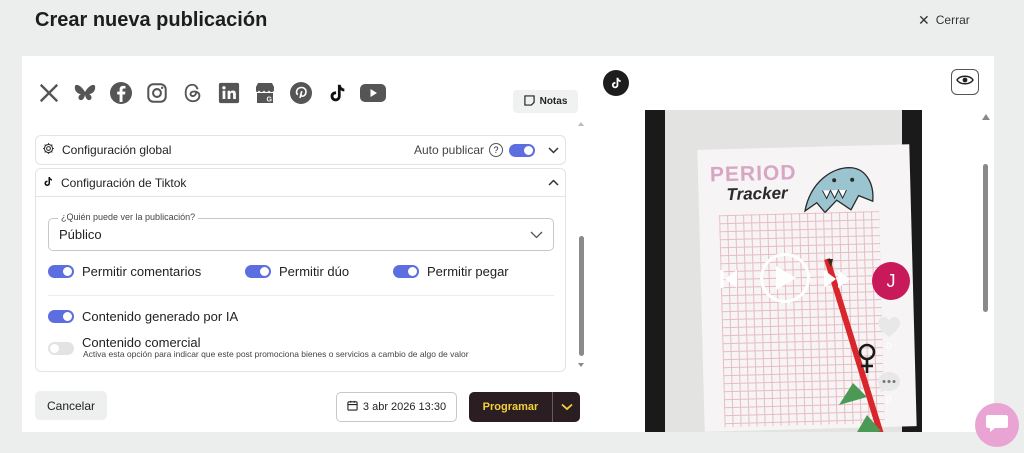 The height and width of the screenshot is (453, 1024). What do you see at coordinates (61, 271) in the screenshot?
I see `allow-comments-toggle` at bounding box center [61, 271].